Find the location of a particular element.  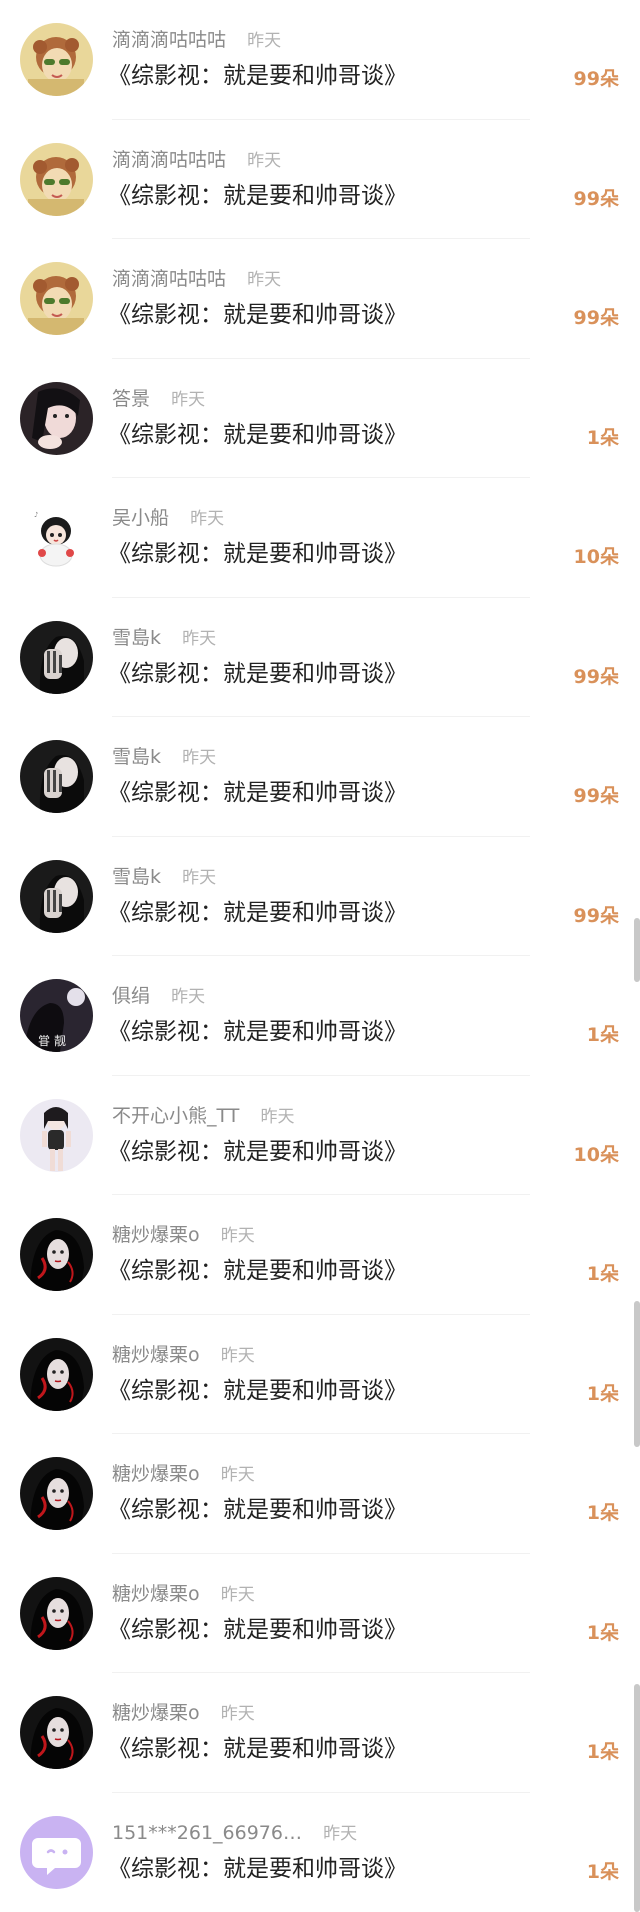

list-item: 甞靓 俱绢 昨天 《综影视：就是要和帅哥谈》 1朵 is located at coordinates (320, 1016).